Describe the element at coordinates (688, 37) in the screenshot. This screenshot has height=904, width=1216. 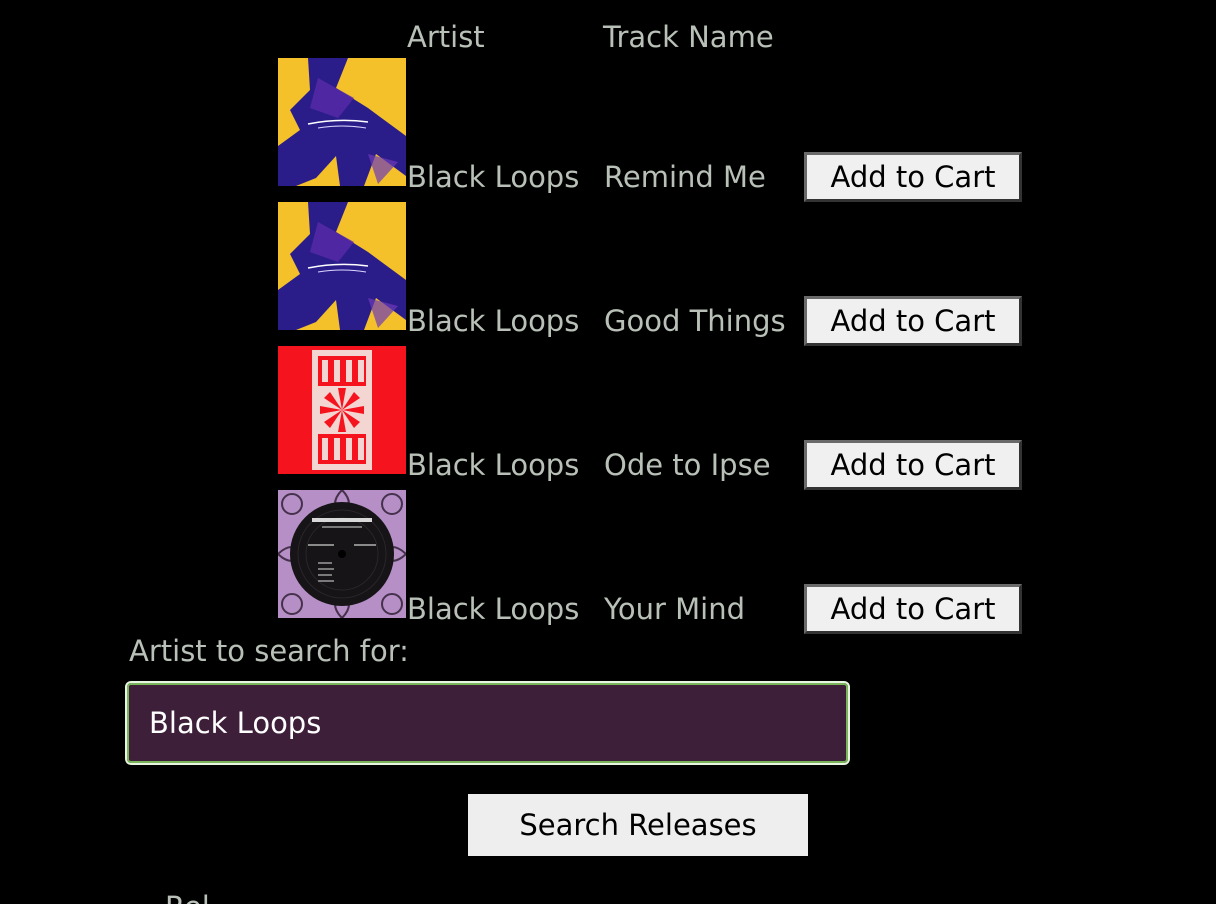
I see `header-track-name: Track Name` at that location.